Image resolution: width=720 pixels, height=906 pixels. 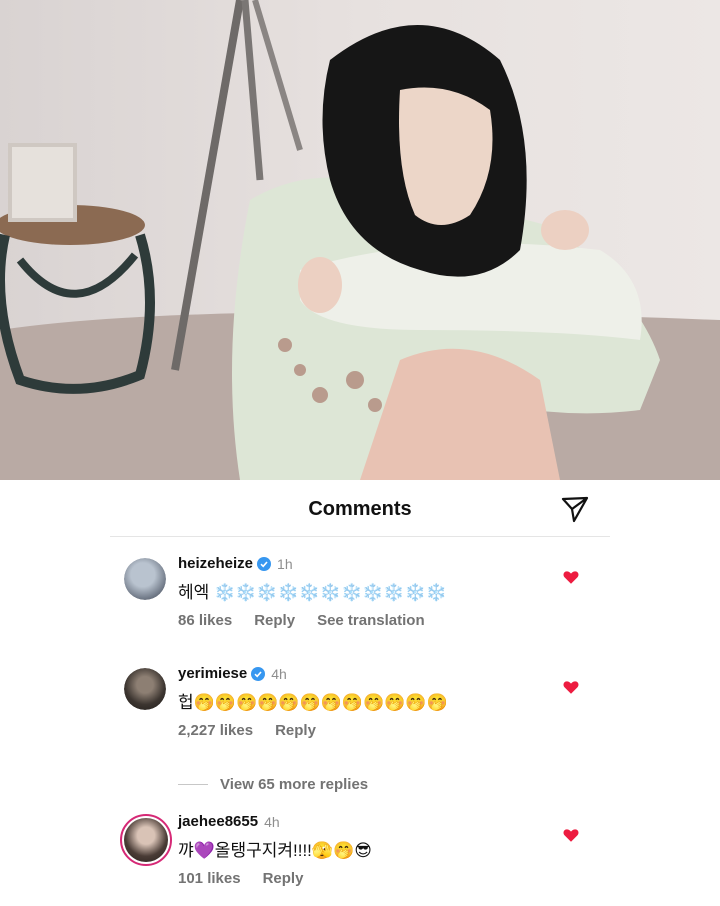 I want to click on comment-likes: 101 likes, so click(x=209, y=878).